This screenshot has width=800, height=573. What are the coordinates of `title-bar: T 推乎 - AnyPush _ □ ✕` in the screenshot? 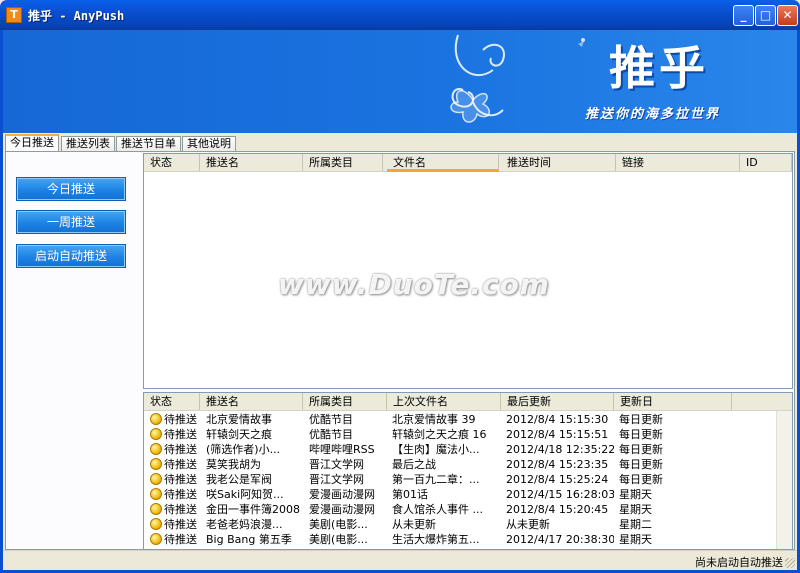 It's located at (400, 15).